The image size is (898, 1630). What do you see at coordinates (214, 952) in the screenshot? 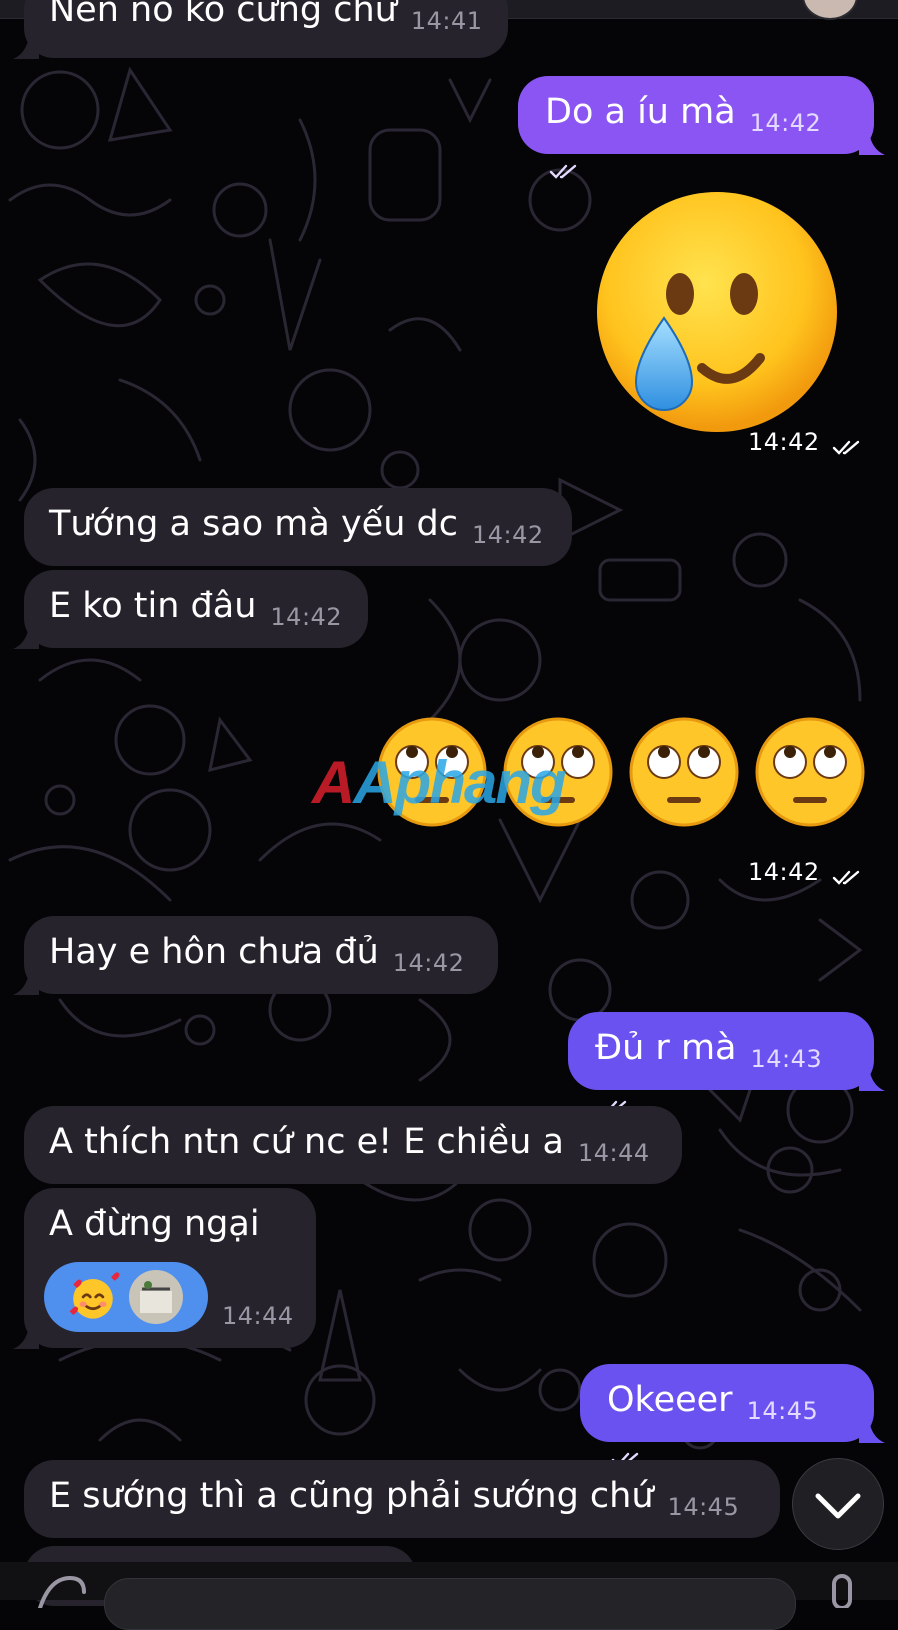
I see `message-text: Hay e hôn chưa đủ` at bounding box center [214, 952].